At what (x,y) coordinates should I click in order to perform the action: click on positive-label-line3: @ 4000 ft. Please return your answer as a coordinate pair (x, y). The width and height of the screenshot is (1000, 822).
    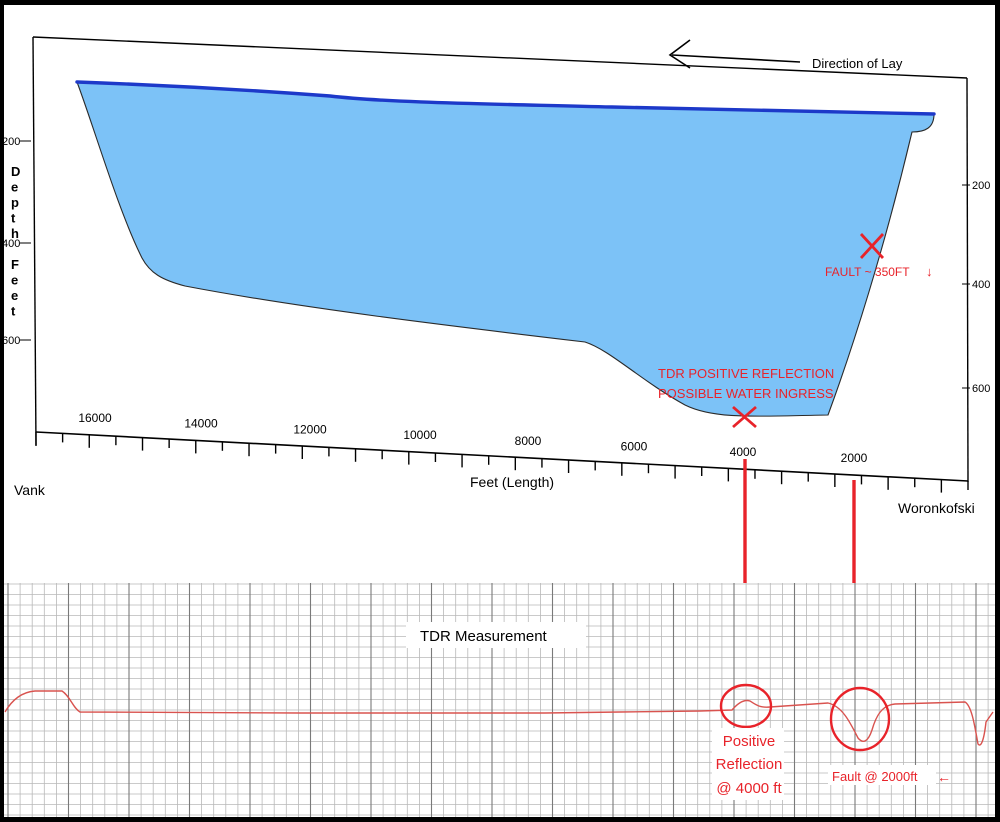
    Looking at the image, I should click on (749, 788).